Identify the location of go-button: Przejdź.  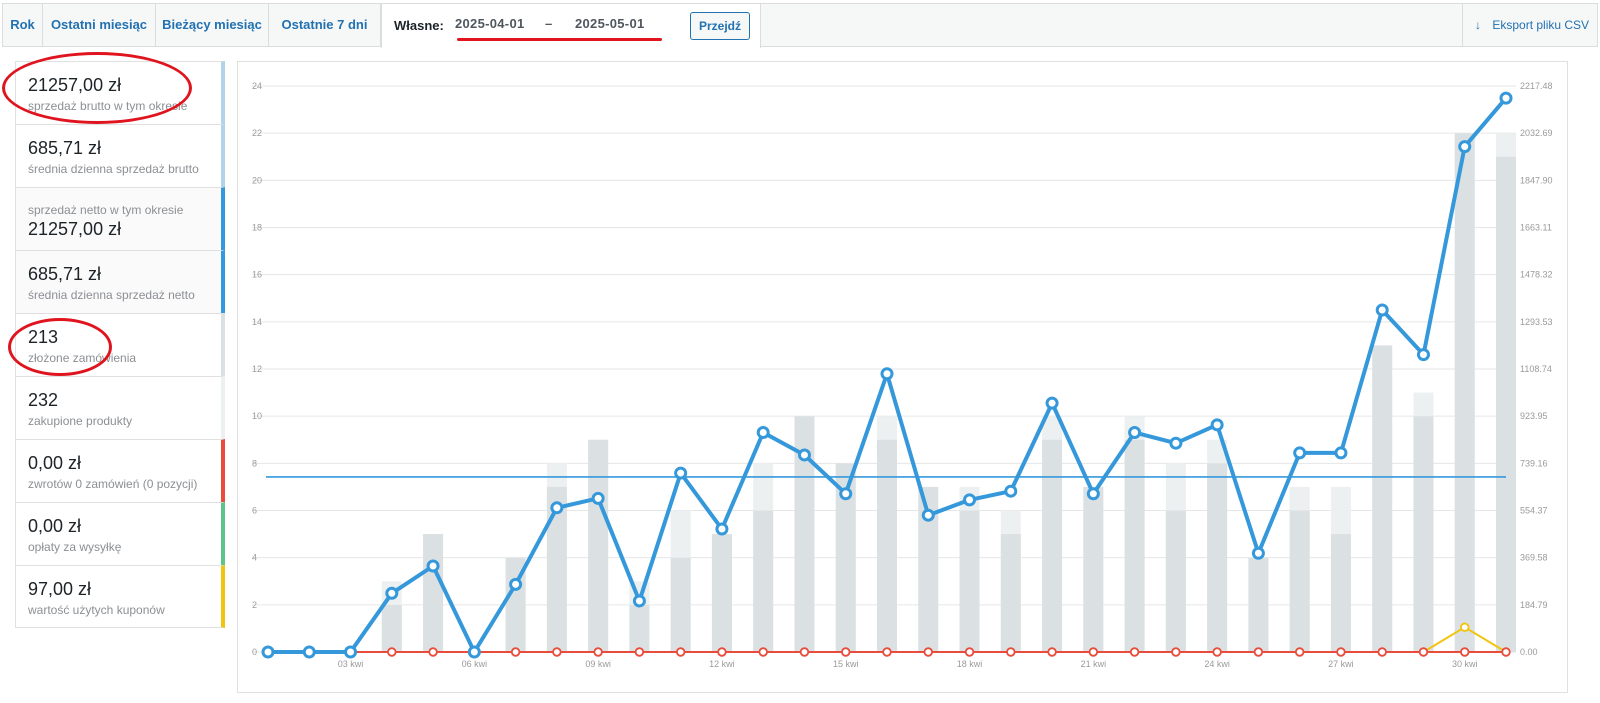
(720, 26).